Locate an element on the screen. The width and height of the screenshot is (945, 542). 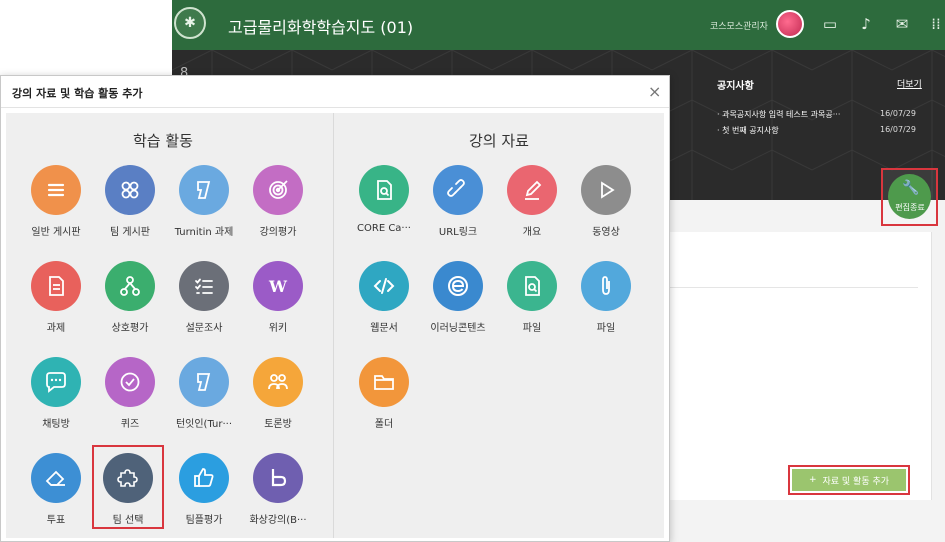
close-icon: × is located at coordinates (654, 91).